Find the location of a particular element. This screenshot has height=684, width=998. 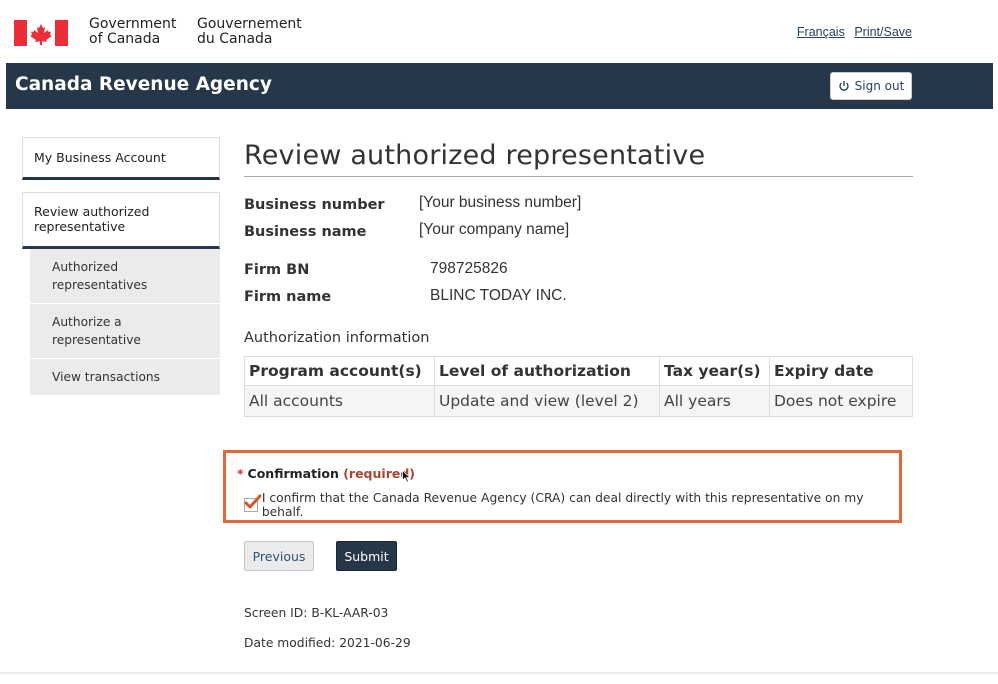

gov-fr-line1: Gouvernement is located at coordinates (249, 24).